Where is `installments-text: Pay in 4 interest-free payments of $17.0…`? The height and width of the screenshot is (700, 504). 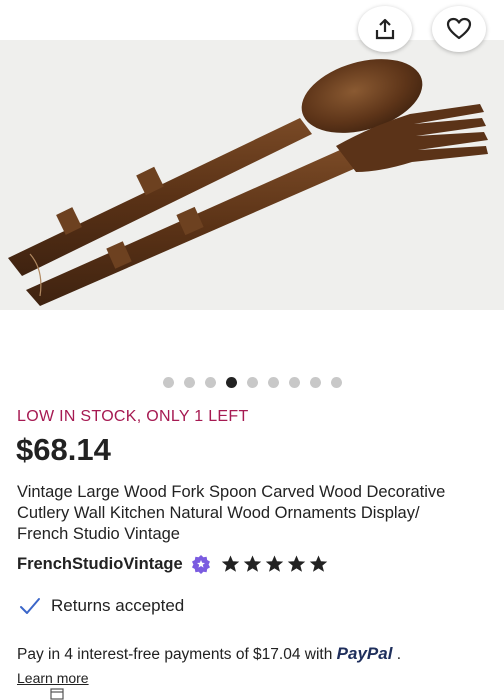
installments-text: Pay in 4 interest-free payments of $17.0… is located at coordinates (175, 654).